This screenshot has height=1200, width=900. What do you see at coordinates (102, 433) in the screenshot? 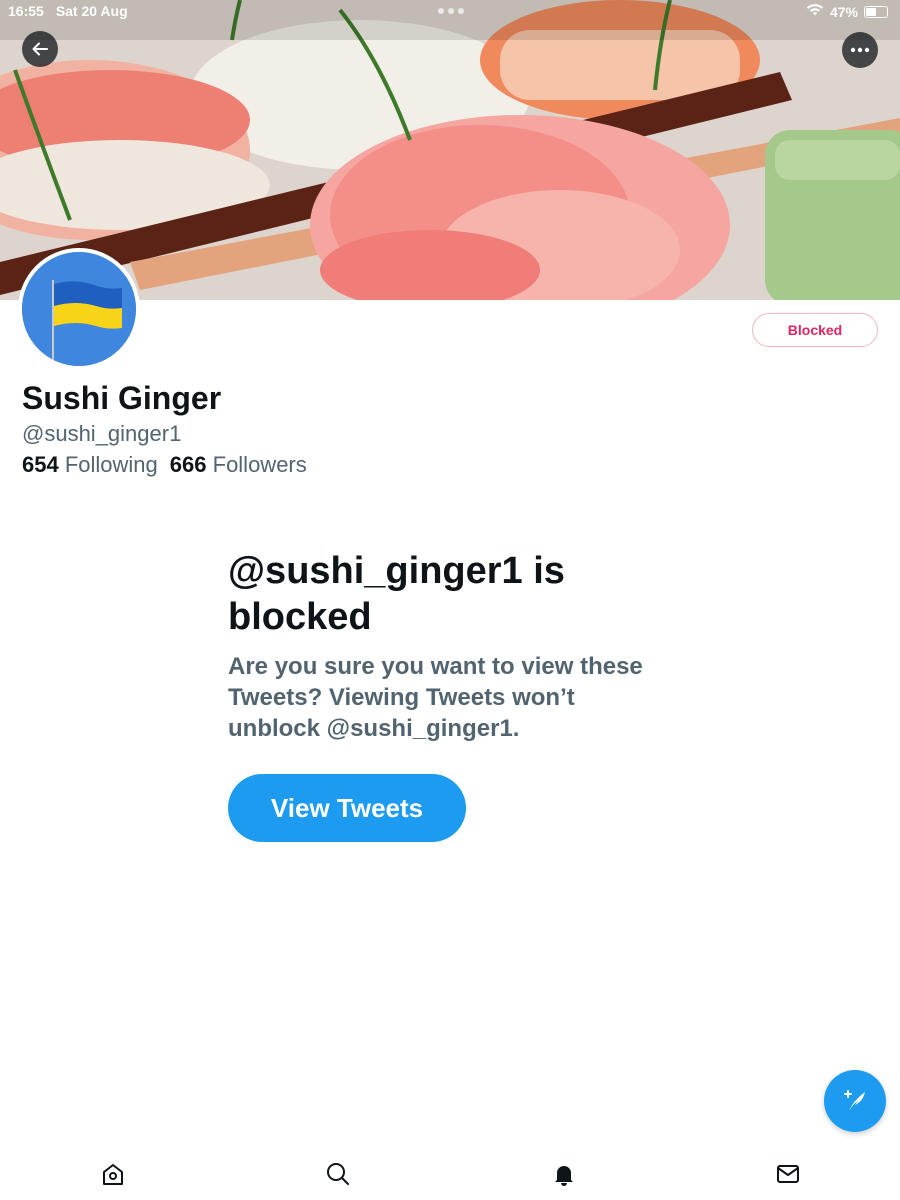
I see `profile-handle: @sushi_ginger1` at bounding box center [102, 433].